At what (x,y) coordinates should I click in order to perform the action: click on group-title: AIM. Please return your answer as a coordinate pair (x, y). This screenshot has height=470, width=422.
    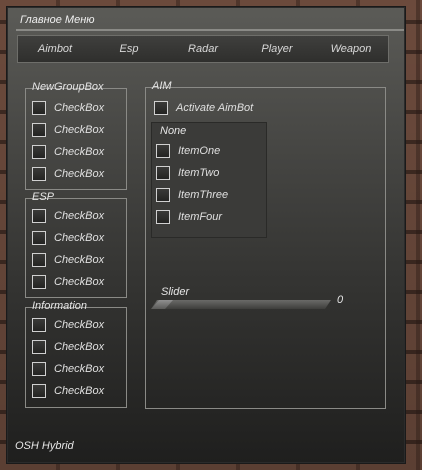
    Looking at the image, I should click on (162, 86).